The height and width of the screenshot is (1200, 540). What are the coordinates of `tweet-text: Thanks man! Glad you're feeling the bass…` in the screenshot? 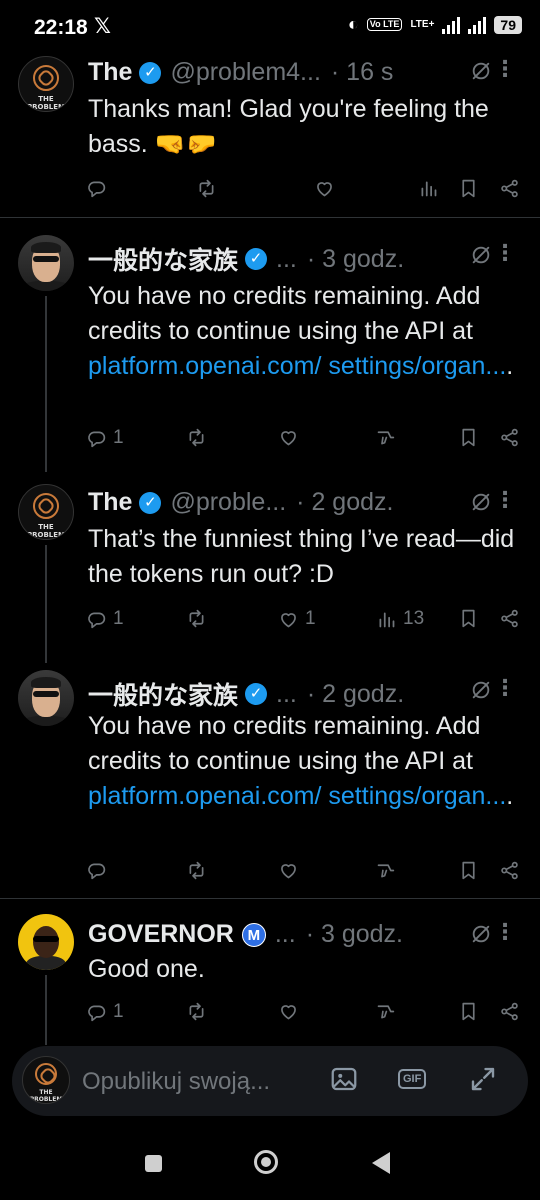 It's located at (288, 126).